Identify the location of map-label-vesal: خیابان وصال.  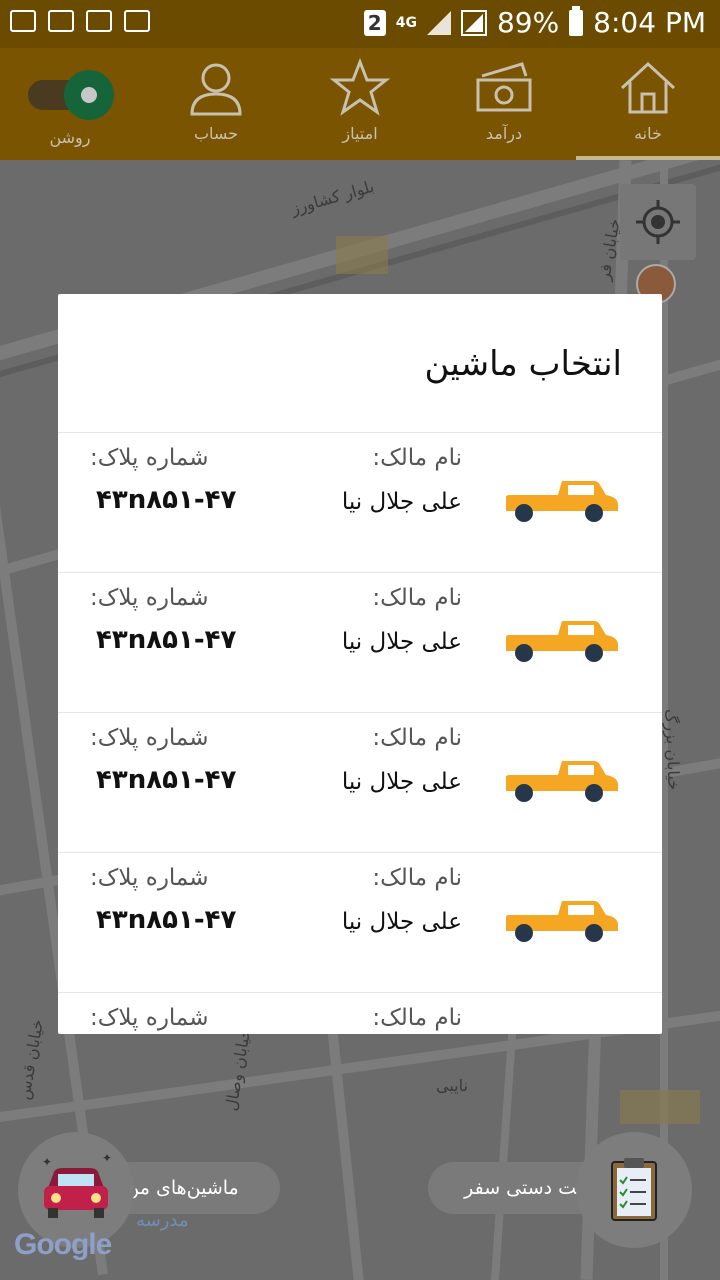
(238, 1069).